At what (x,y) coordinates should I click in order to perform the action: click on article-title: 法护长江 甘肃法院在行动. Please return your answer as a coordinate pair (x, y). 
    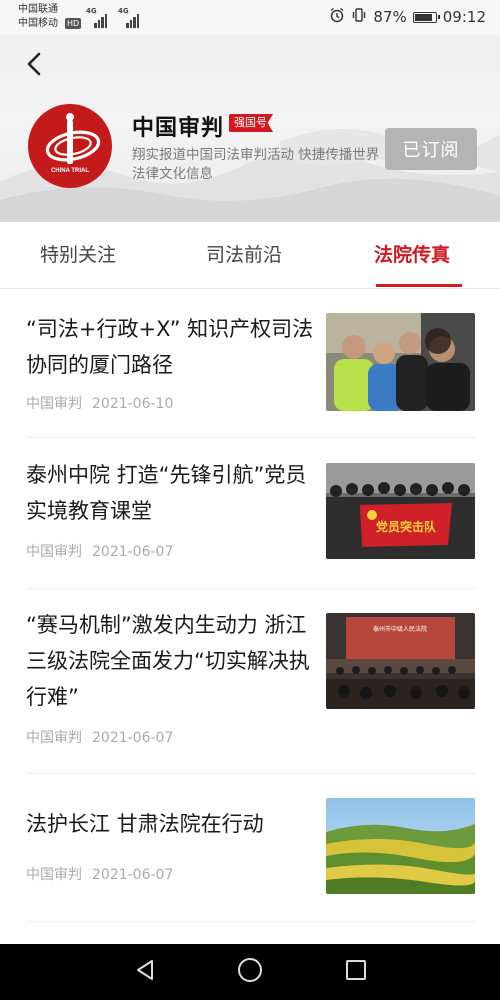
    Looking at the image, I should click on (145, 824).